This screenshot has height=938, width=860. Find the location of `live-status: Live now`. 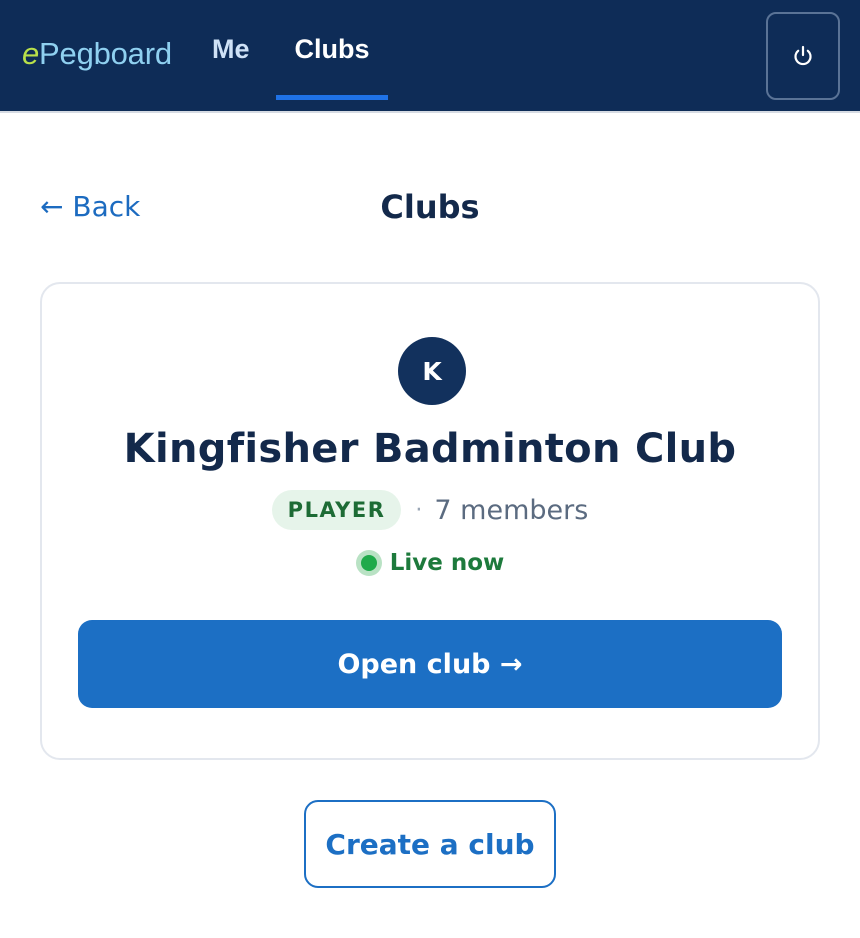

live-status: Live now is located at coordinates (430, 563).